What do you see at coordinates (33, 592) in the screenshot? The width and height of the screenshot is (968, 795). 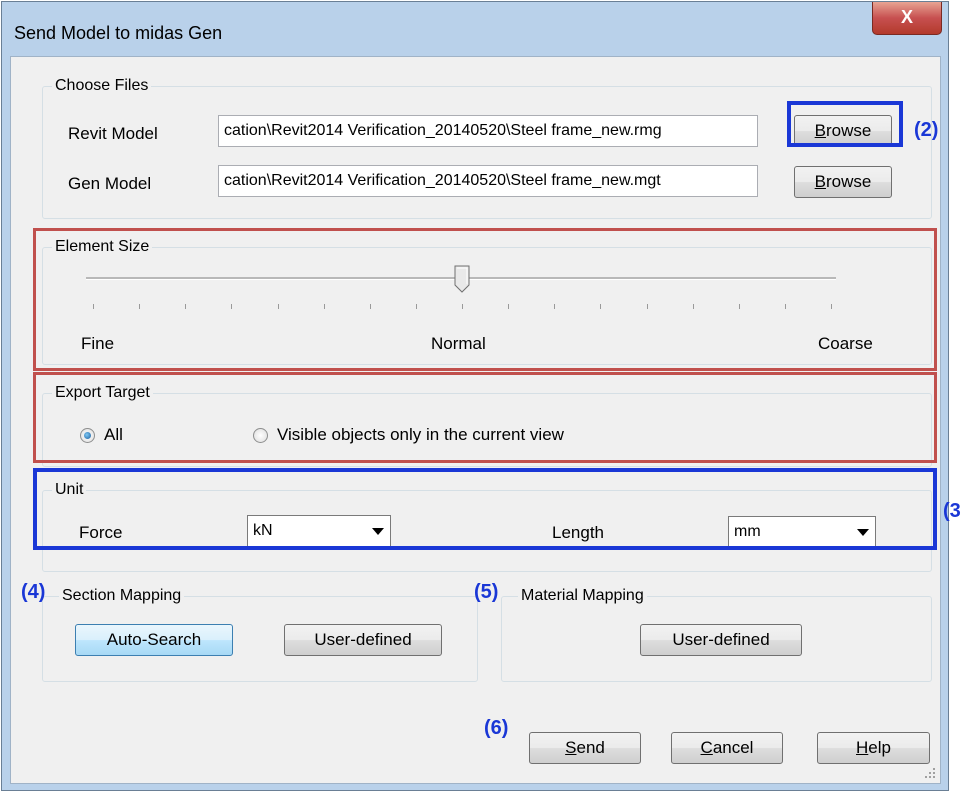 I see `annotation-4: (4)` at bounding box center [33, 592].